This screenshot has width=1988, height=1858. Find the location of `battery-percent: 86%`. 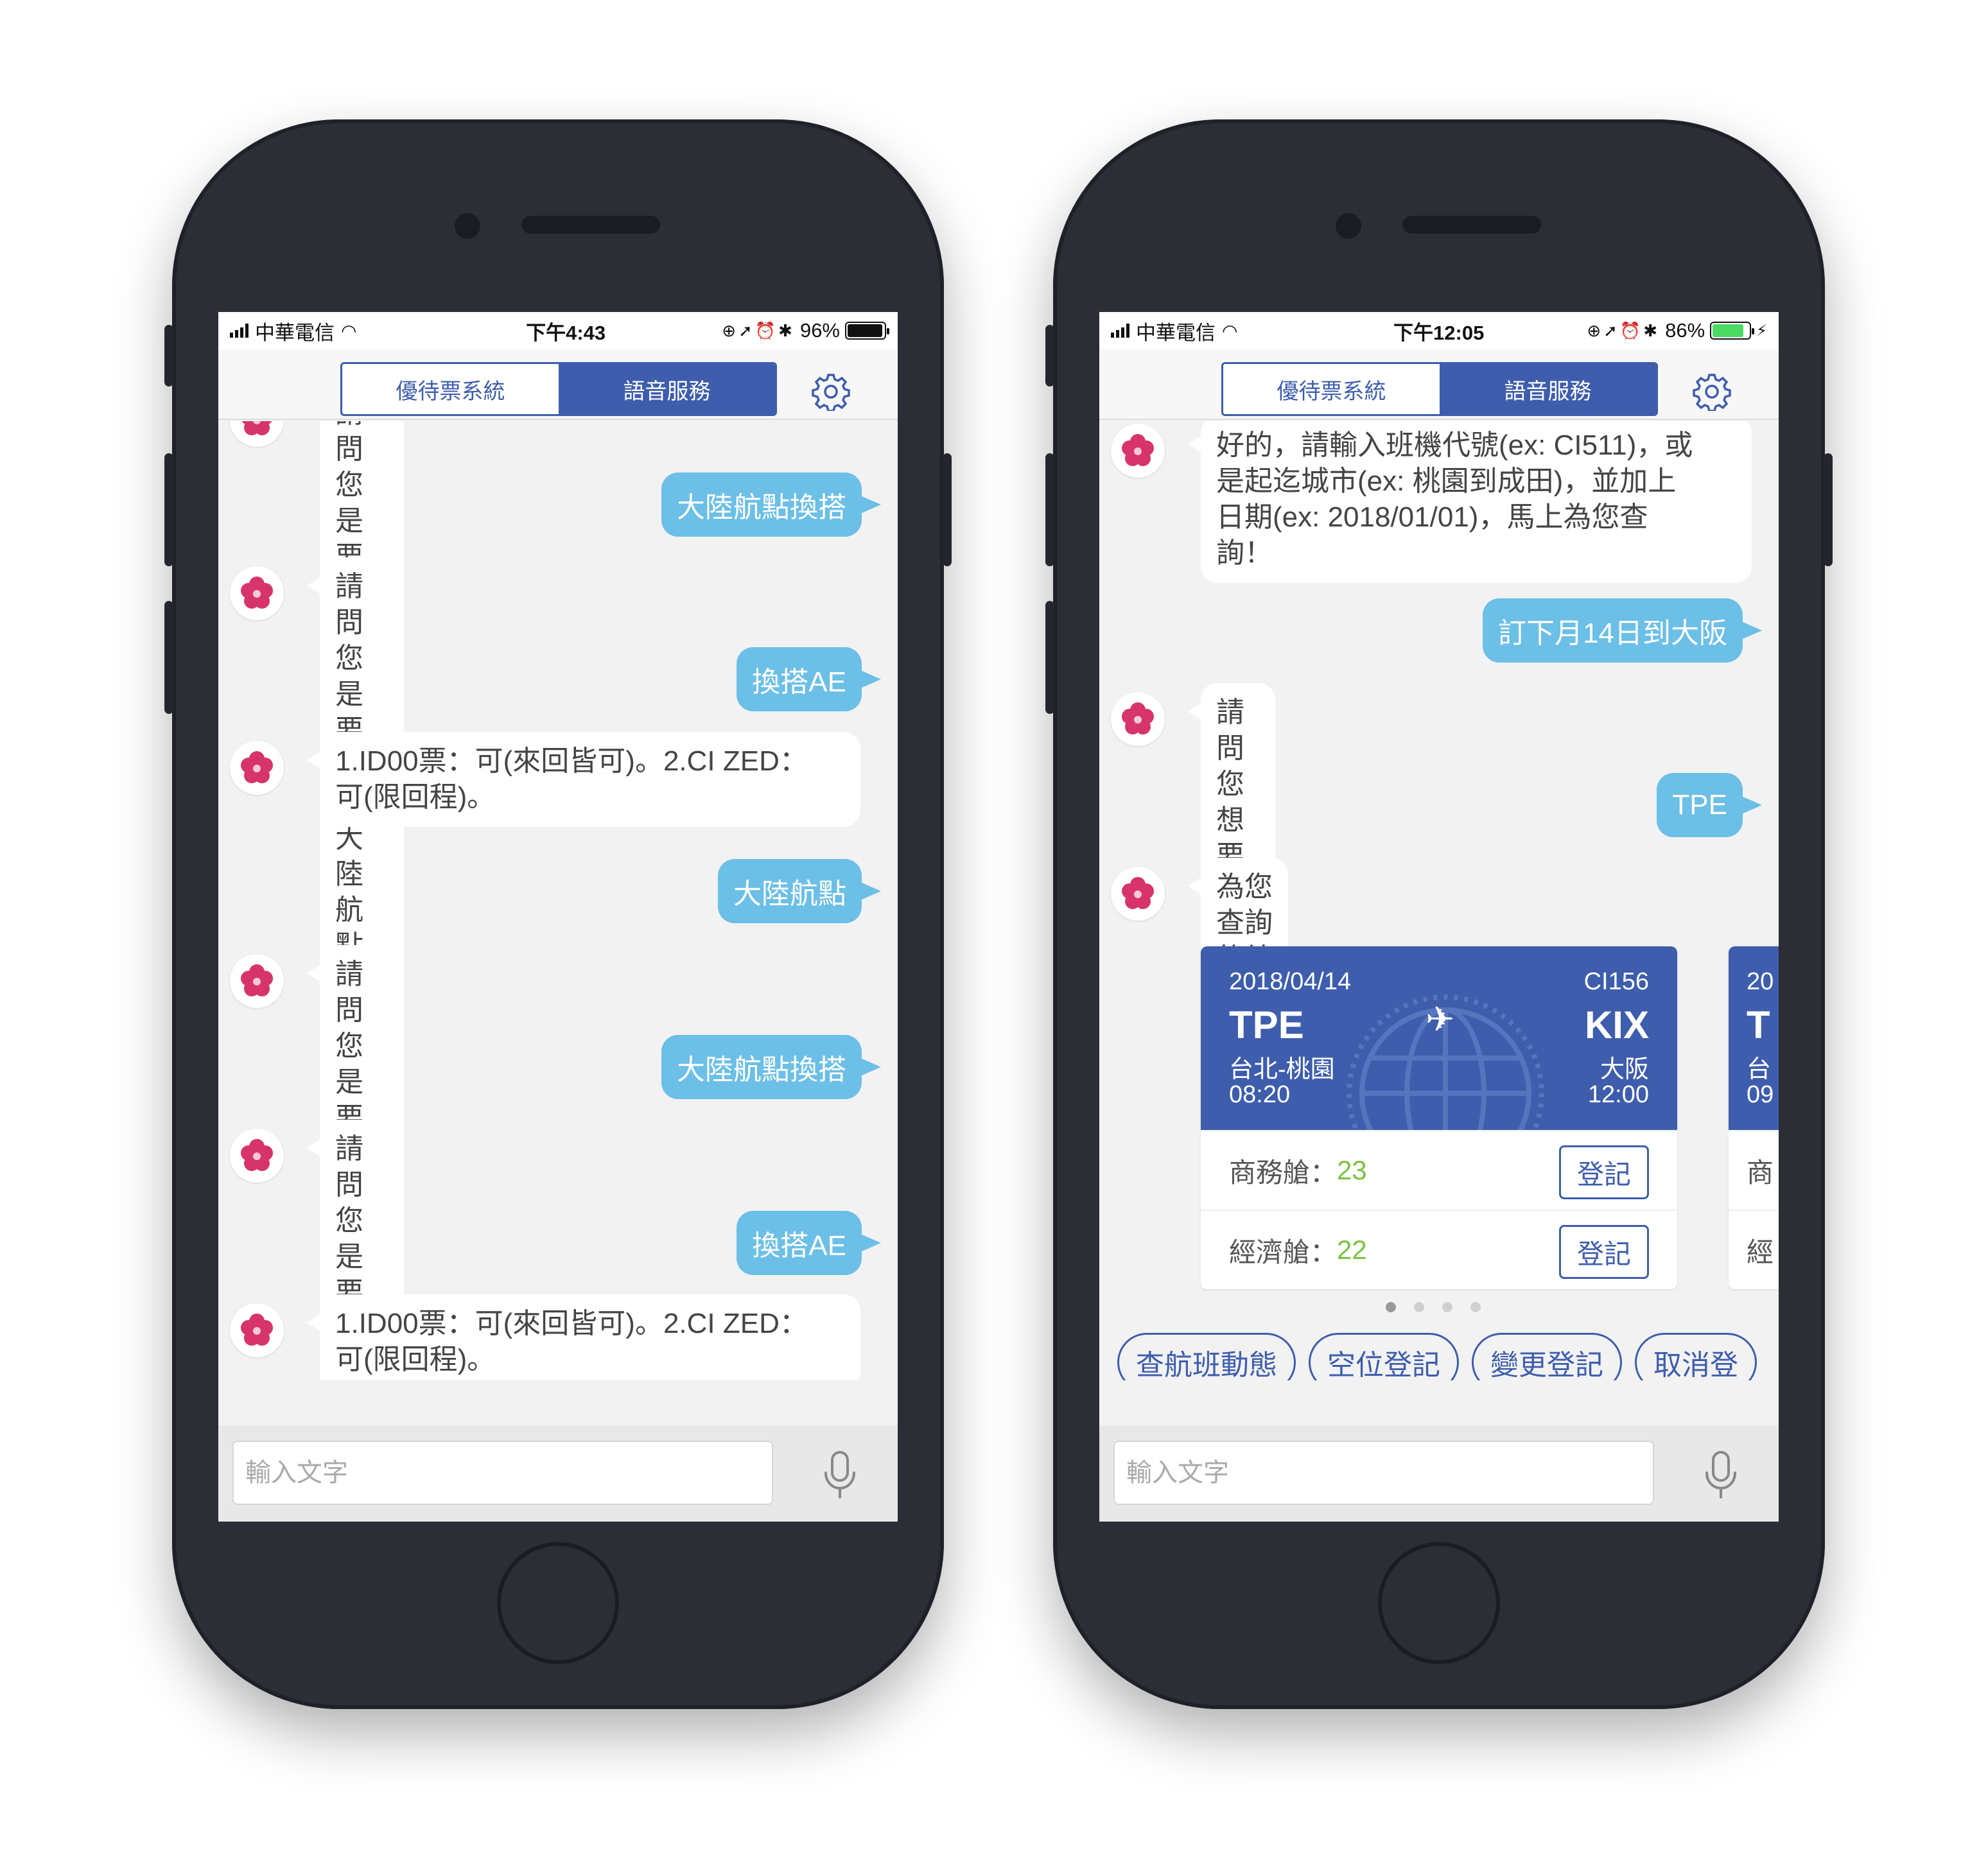

battery-percent: 86% is located at coordinates (1685, 330).